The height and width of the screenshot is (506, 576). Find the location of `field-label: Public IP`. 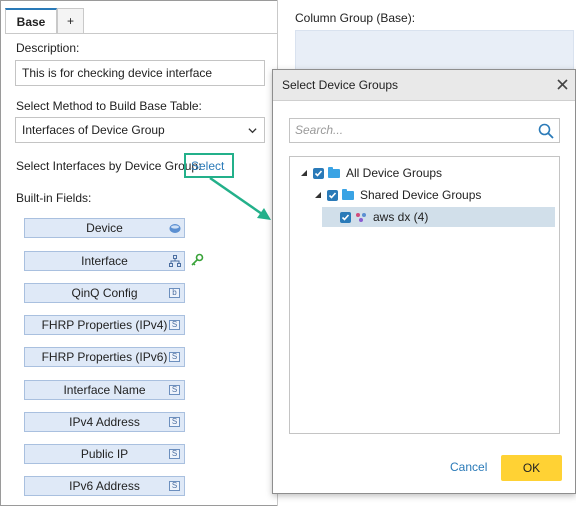

field-label: Public IP is located at coordinates (104, 454).